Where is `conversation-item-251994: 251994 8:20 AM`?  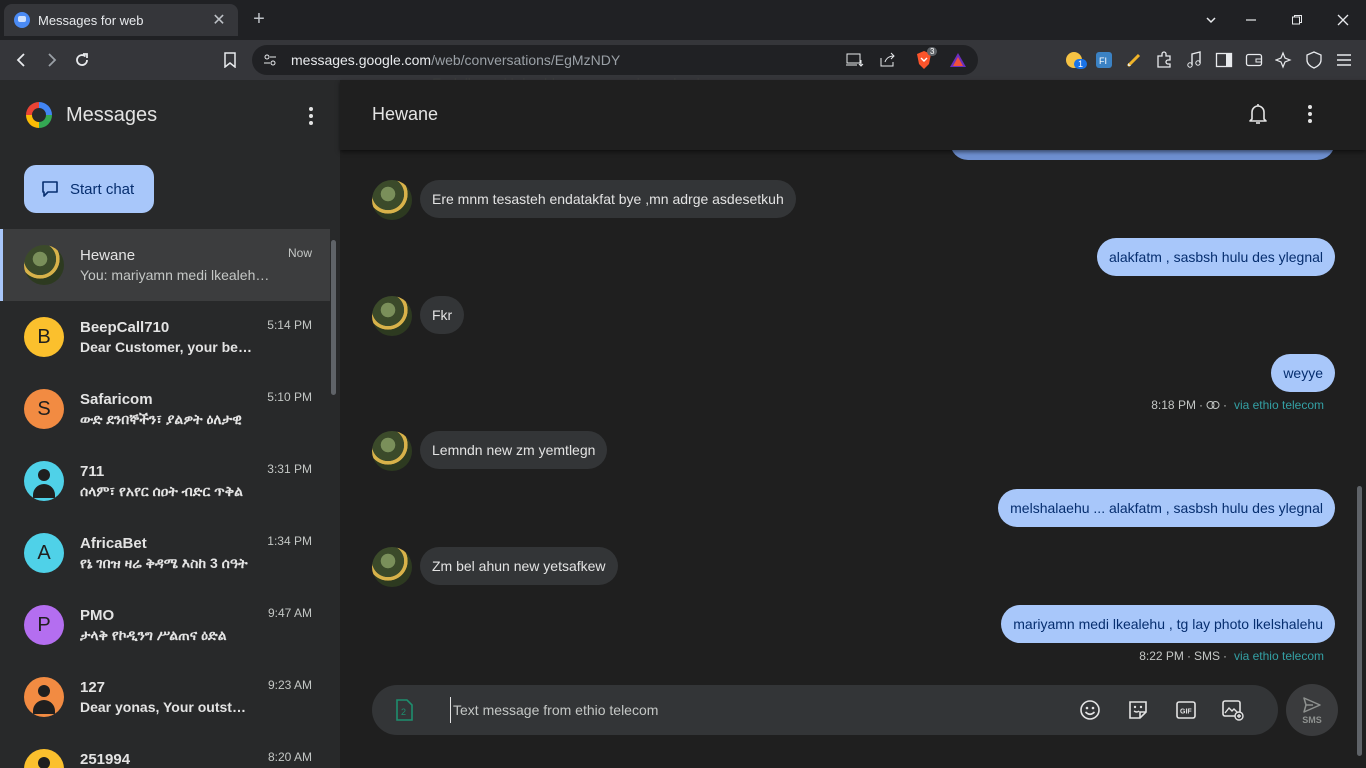 conversation-item-251994: 251994 8:20 AM is located at coordinates (165, 750).